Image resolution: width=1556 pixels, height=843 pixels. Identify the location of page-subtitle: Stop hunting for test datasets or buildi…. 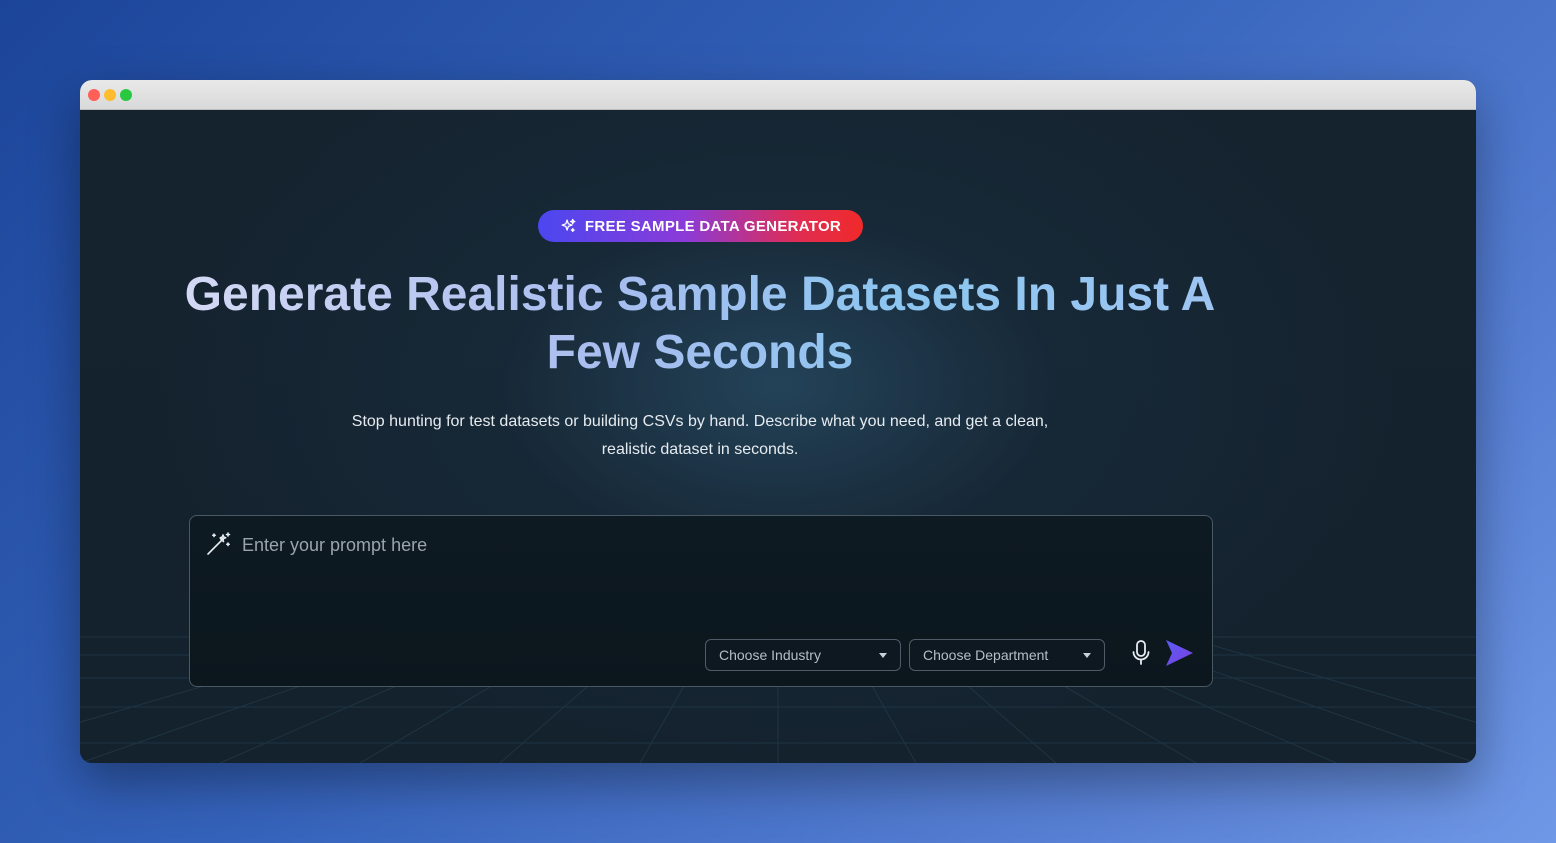
(700, 435).